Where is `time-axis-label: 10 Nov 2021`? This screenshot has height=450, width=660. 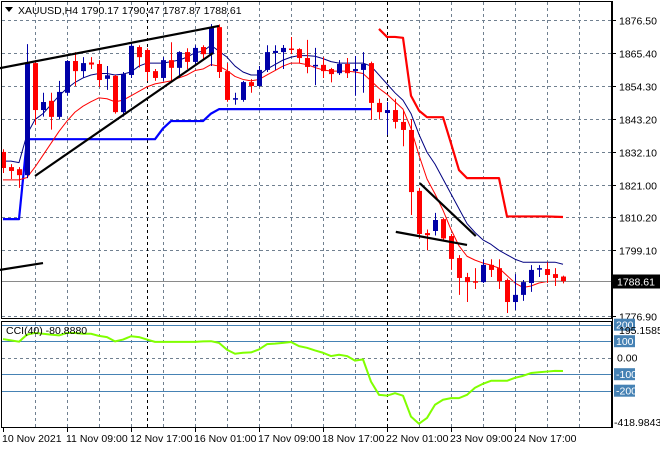
time-axis-label: 10 Nov 2021 is located at coordinates (32, 439).